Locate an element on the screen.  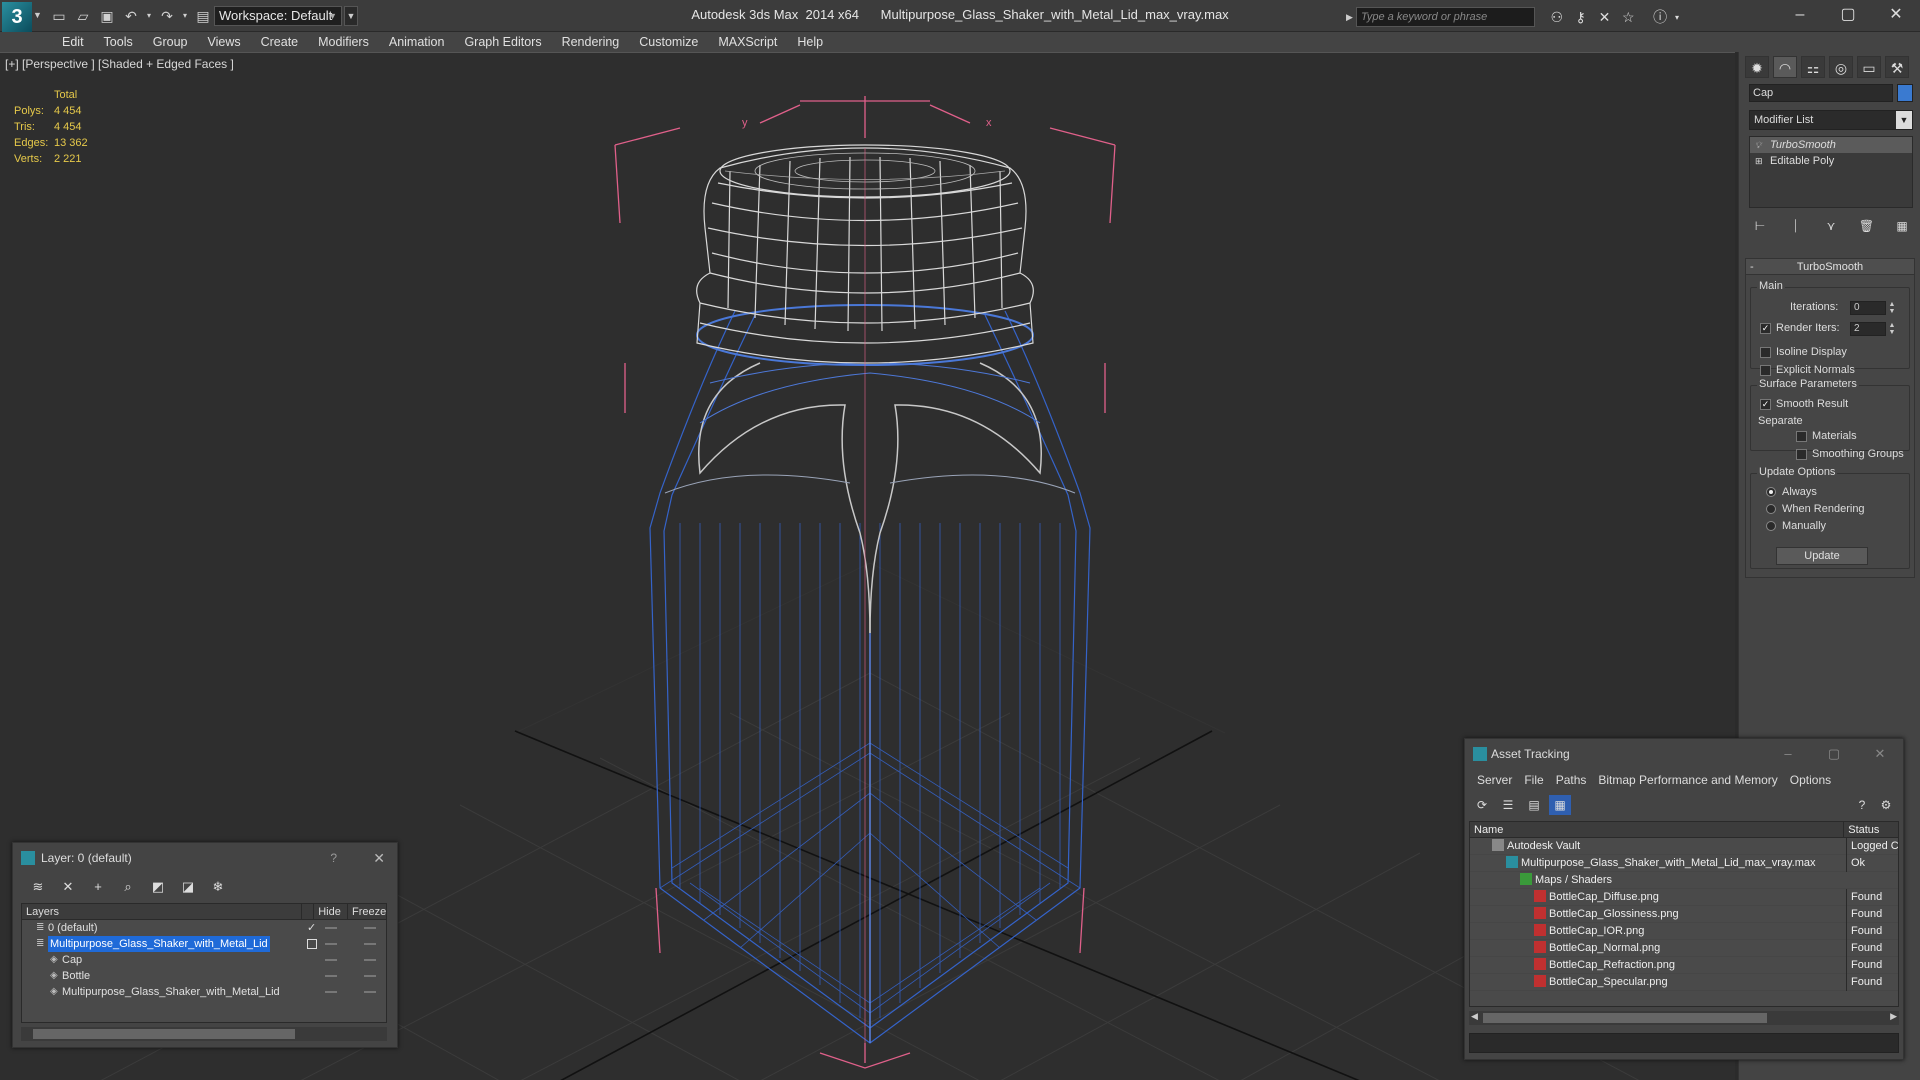
redo-icon: ↷ is located at coordinates (167, 16).